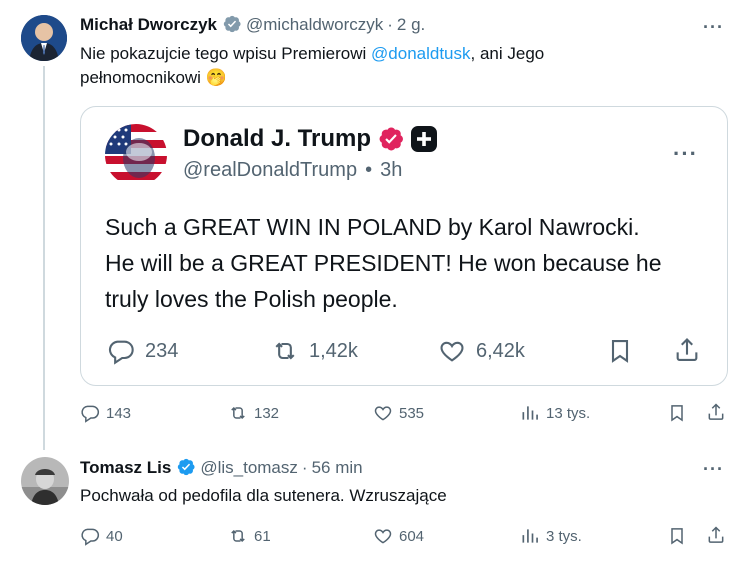  I want to click on views-button: 13 tys., so click(555, 413).